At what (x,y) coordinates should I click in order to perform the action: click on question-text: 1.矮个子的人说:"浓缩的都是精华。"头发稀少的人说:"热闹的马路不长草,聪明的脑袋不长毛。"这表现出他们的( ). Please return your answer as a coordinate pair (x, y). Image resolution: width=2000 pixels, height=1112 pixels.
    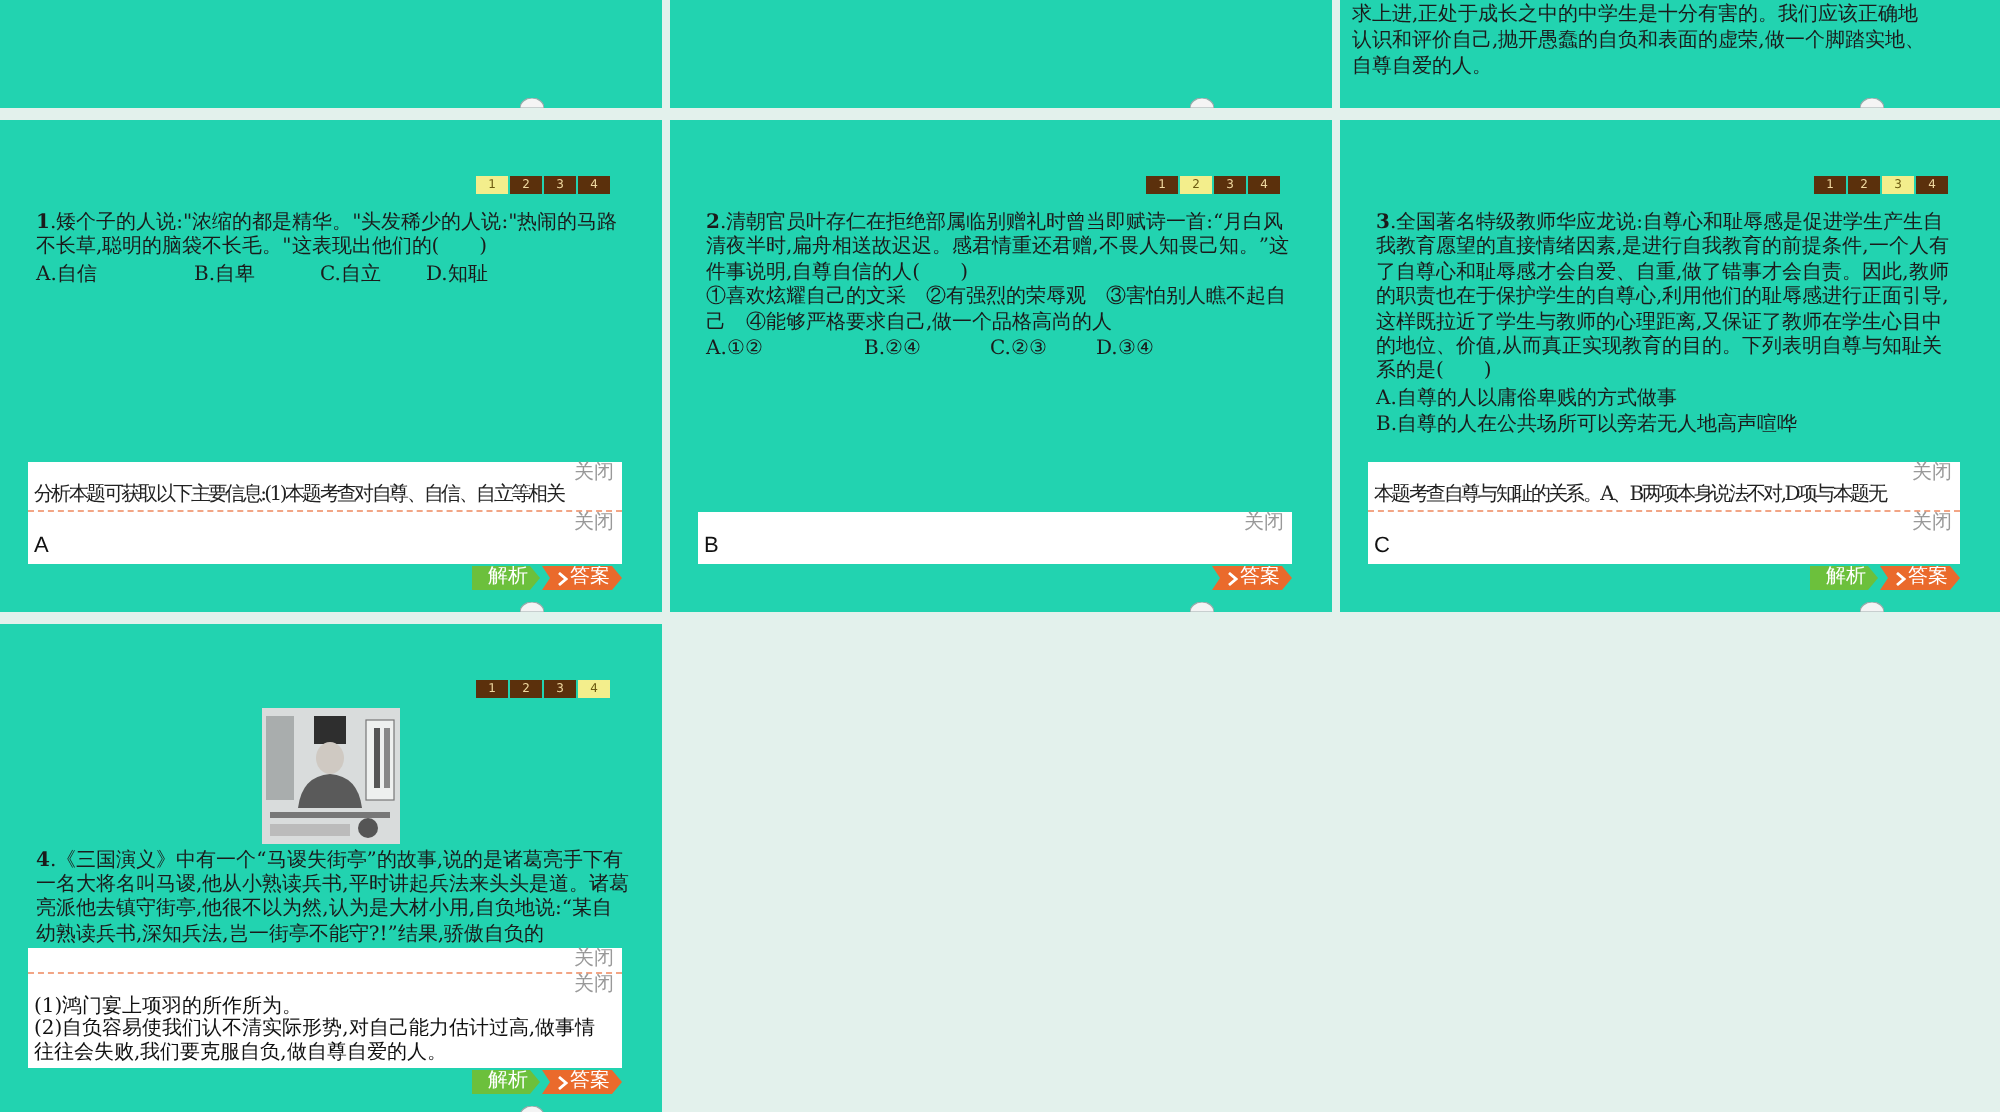
    Looking at the image, I should click on (328, 237).